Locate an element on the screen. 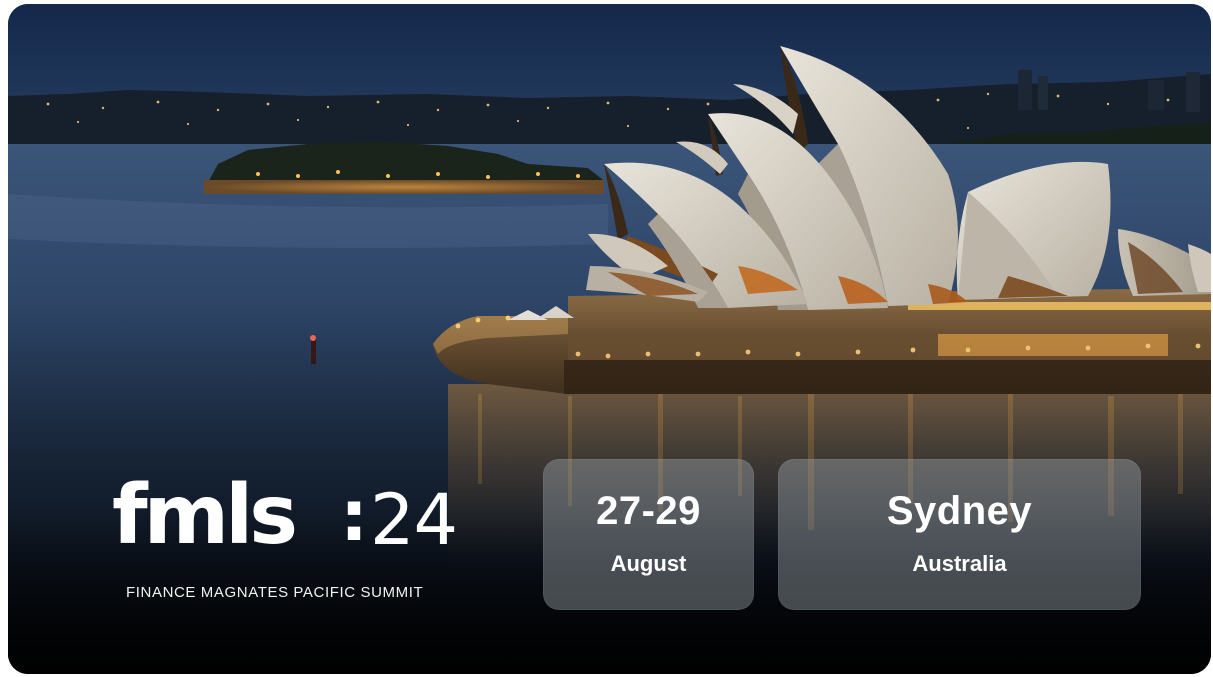 The width and height of the screenshot is (1213, 677). logo-tagline: FINANCE MAGNATES PACIFIC SUMMIT is located at coordinates (275, 592).